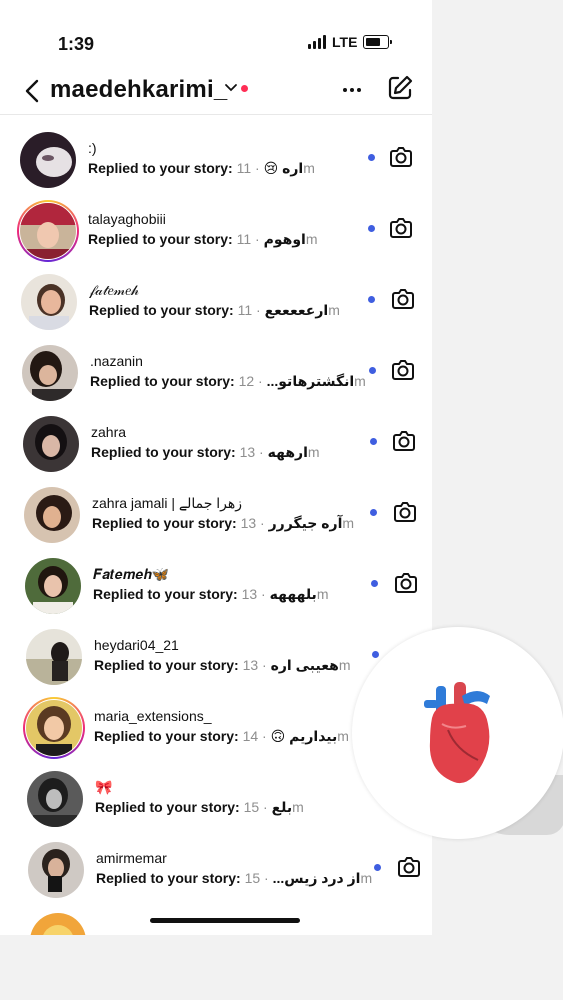 The width and height of the screenshot is (563, 1000). I want to click on status-indicators: LTE, so click(350, 42).